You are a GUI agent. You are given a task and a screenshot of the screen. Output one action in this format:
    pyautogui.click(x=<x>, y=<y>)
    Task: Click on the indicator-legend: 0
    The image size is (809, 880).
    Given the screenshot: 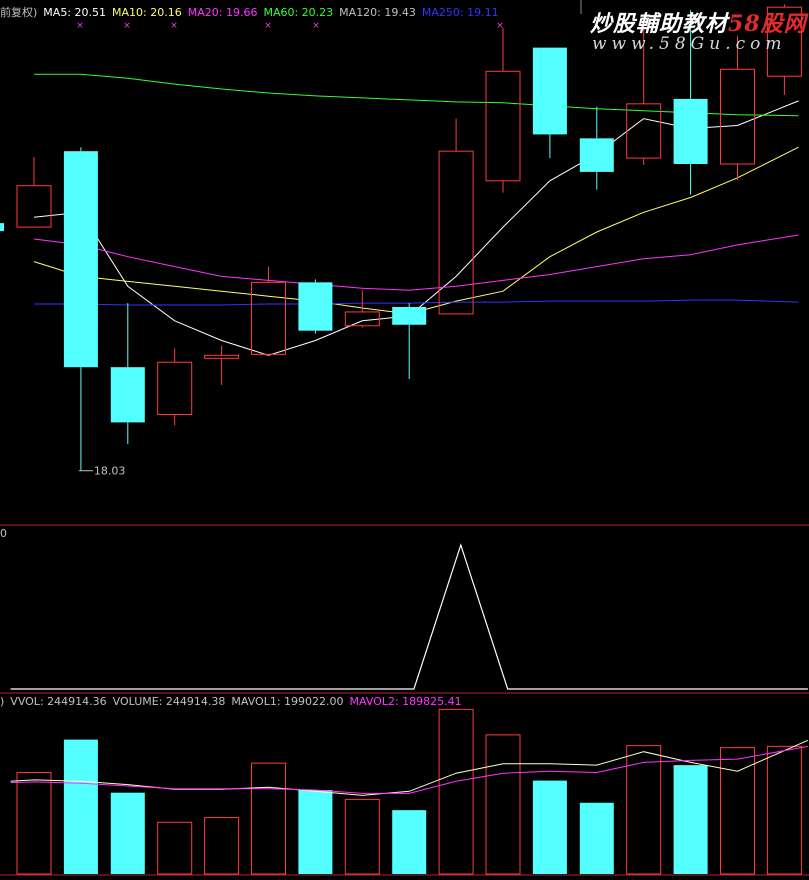 What is the action you would take?
    pyautogui.click(x=6, y=533)
    